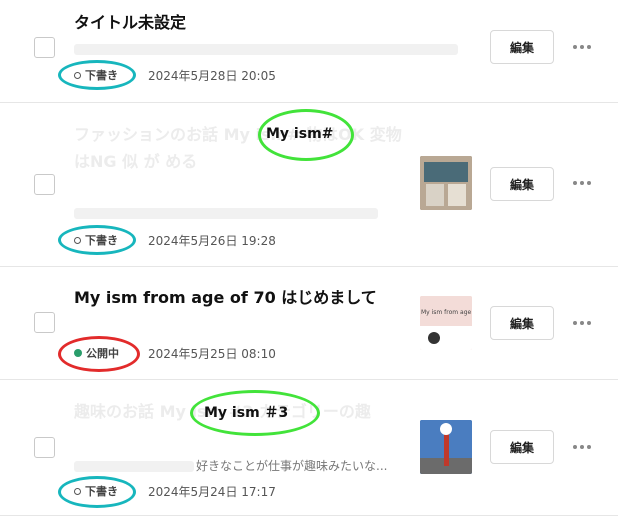 The image size is (640, 520). I want to click on article-date: 2024年5月25日 08:10, so click(212, 354).